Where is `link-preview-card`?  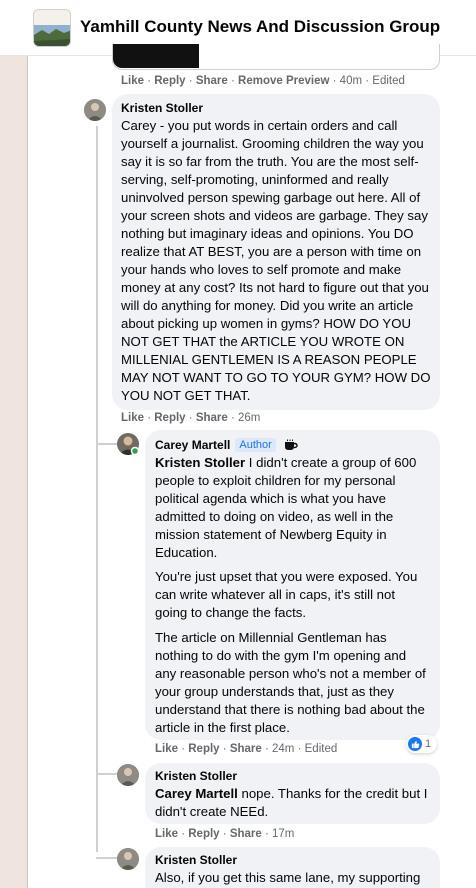
link-preview-card is located at coordinates (276, 57).